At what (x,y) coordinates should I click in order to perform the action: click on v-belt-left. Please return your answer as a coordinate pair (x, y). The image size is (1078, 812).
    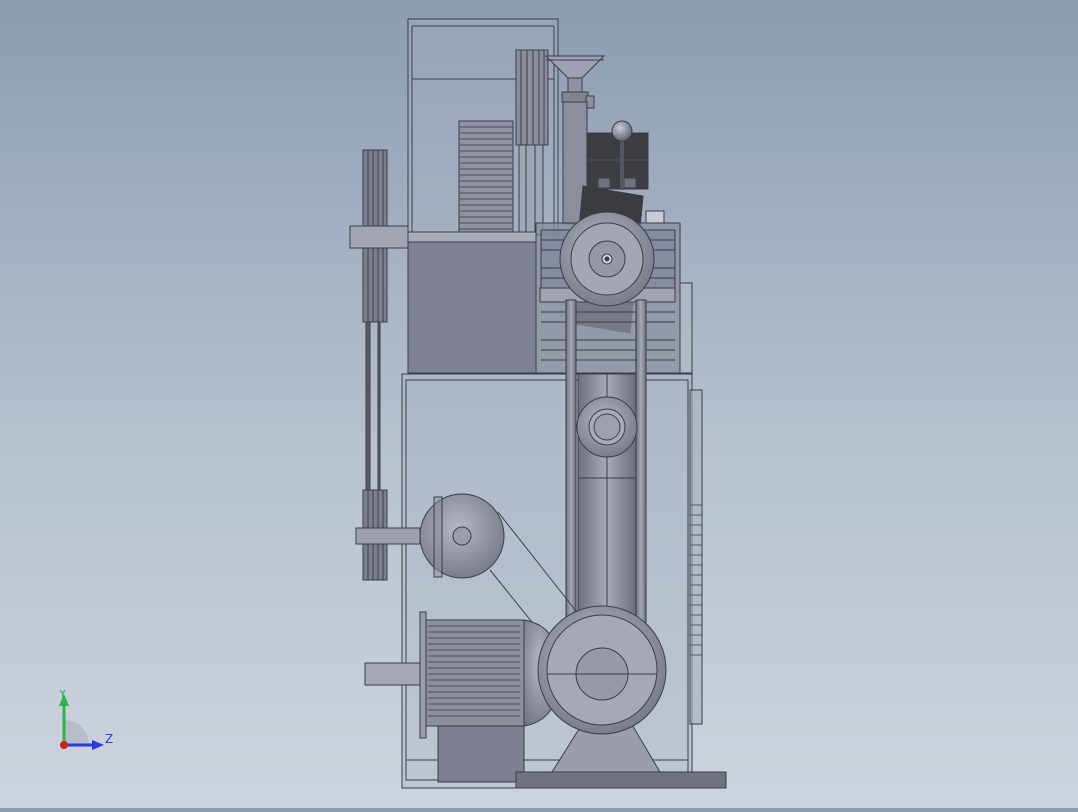
    Looking at the image, I should click on (368, 407).